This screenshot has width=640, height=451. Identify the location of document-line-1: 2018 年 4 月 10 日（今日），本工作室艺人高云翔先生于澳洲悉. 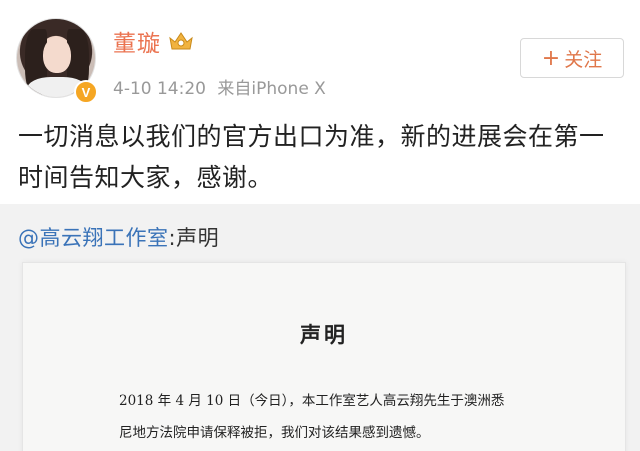
(312, 401).